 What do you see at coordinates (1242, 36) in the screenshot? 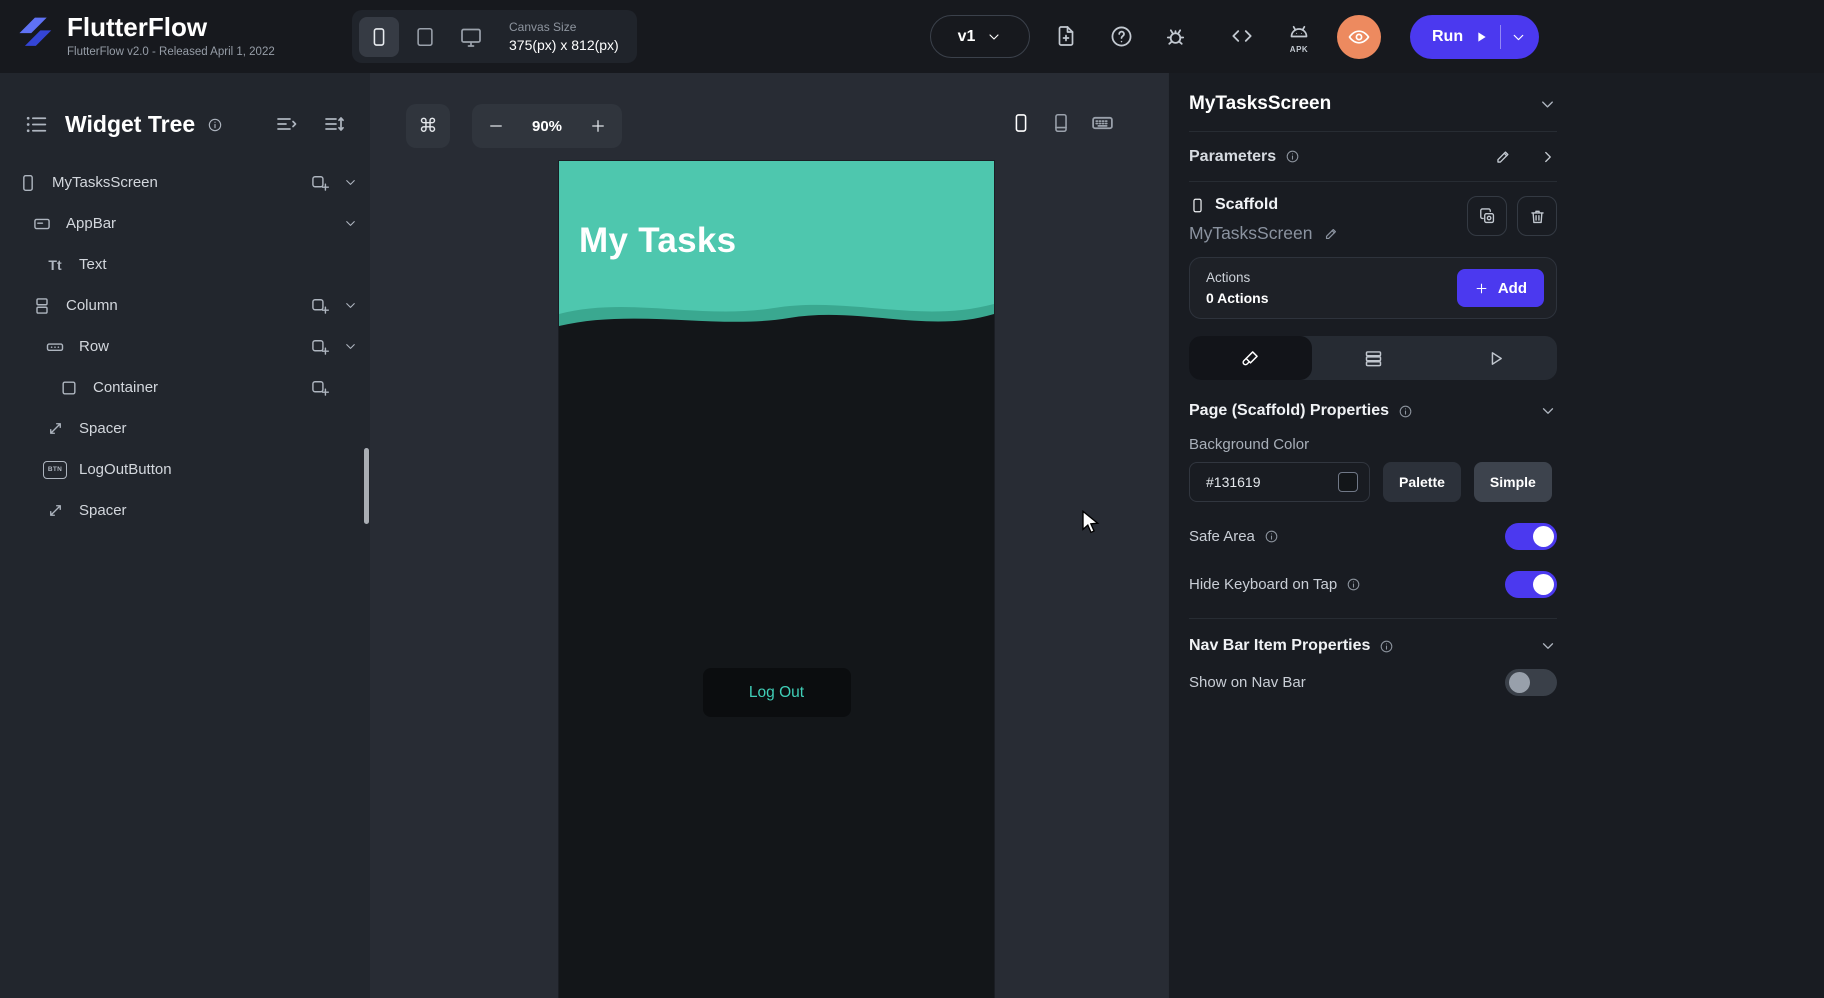
I see `view-code-button` at bounding box center [1242, 36].